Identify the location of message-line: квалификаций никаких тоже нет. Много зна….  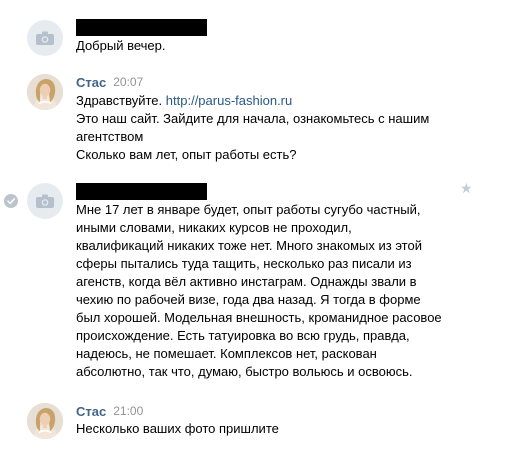
(249, 245).